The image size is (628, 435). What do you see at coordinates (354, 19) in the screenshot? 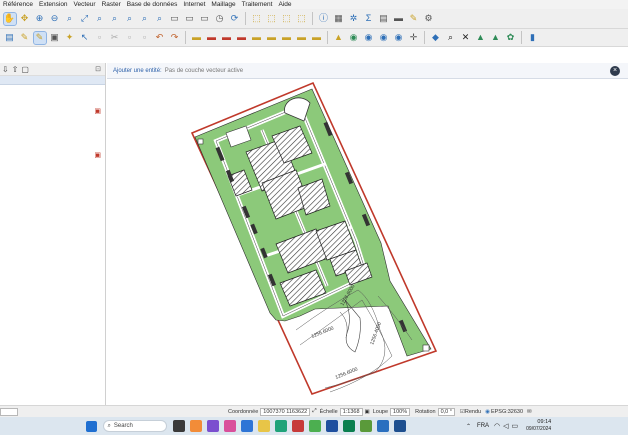
I see `processing-toolbox-icon: ✲` at bounding box center [354, 19].